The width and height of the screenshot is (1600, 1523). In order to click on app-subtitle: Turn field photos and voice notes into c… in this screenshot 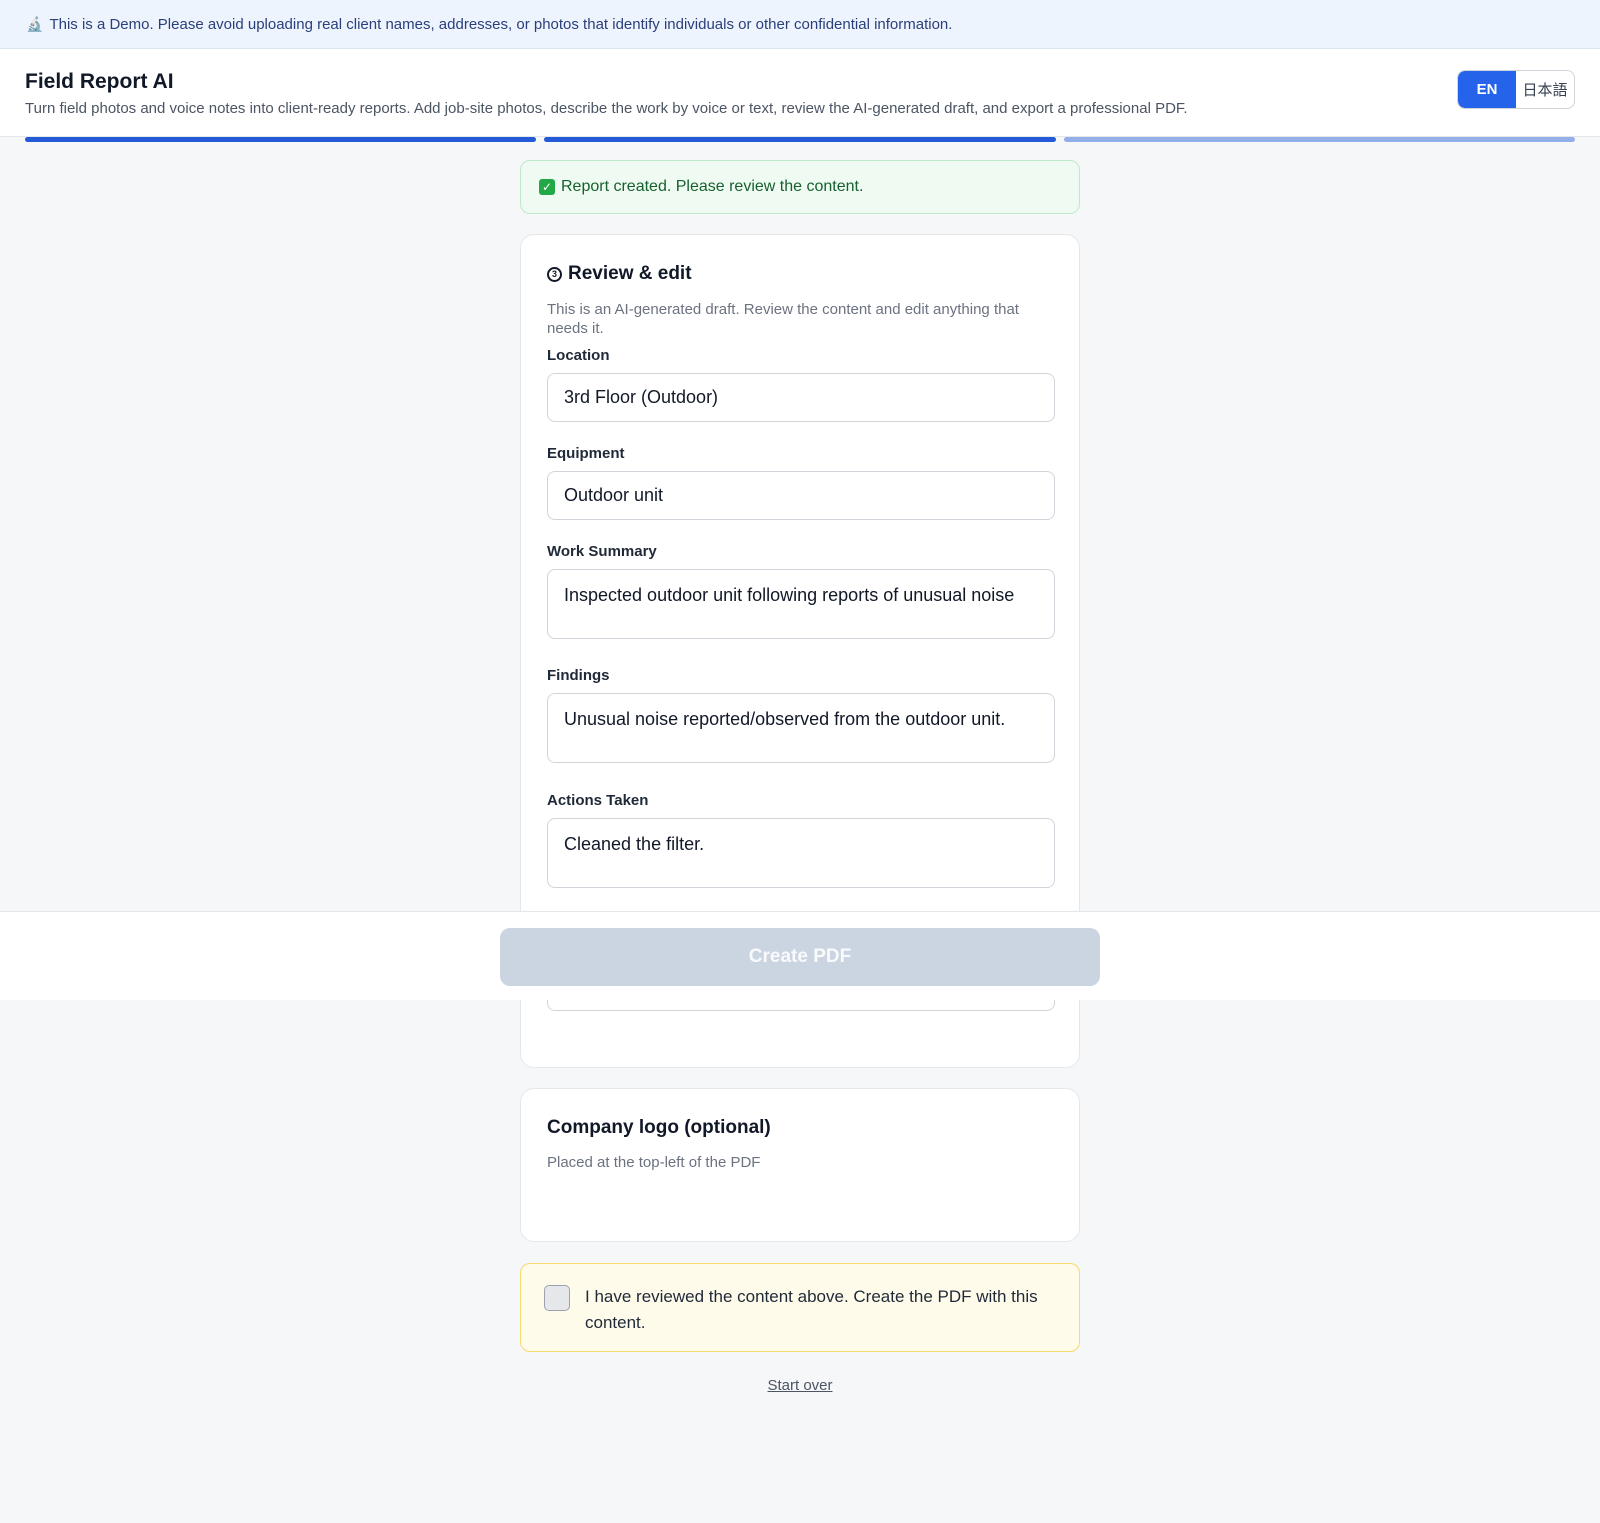, I will do `click(606, 108)`.